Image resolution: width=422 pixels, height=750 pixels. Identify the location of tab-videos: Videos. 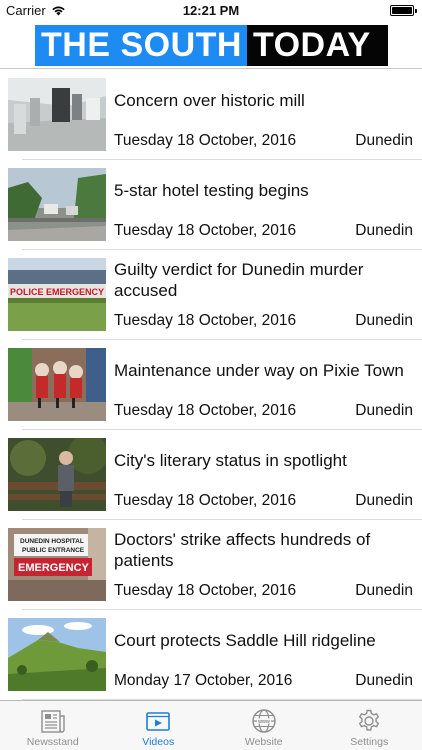
(159, 725).